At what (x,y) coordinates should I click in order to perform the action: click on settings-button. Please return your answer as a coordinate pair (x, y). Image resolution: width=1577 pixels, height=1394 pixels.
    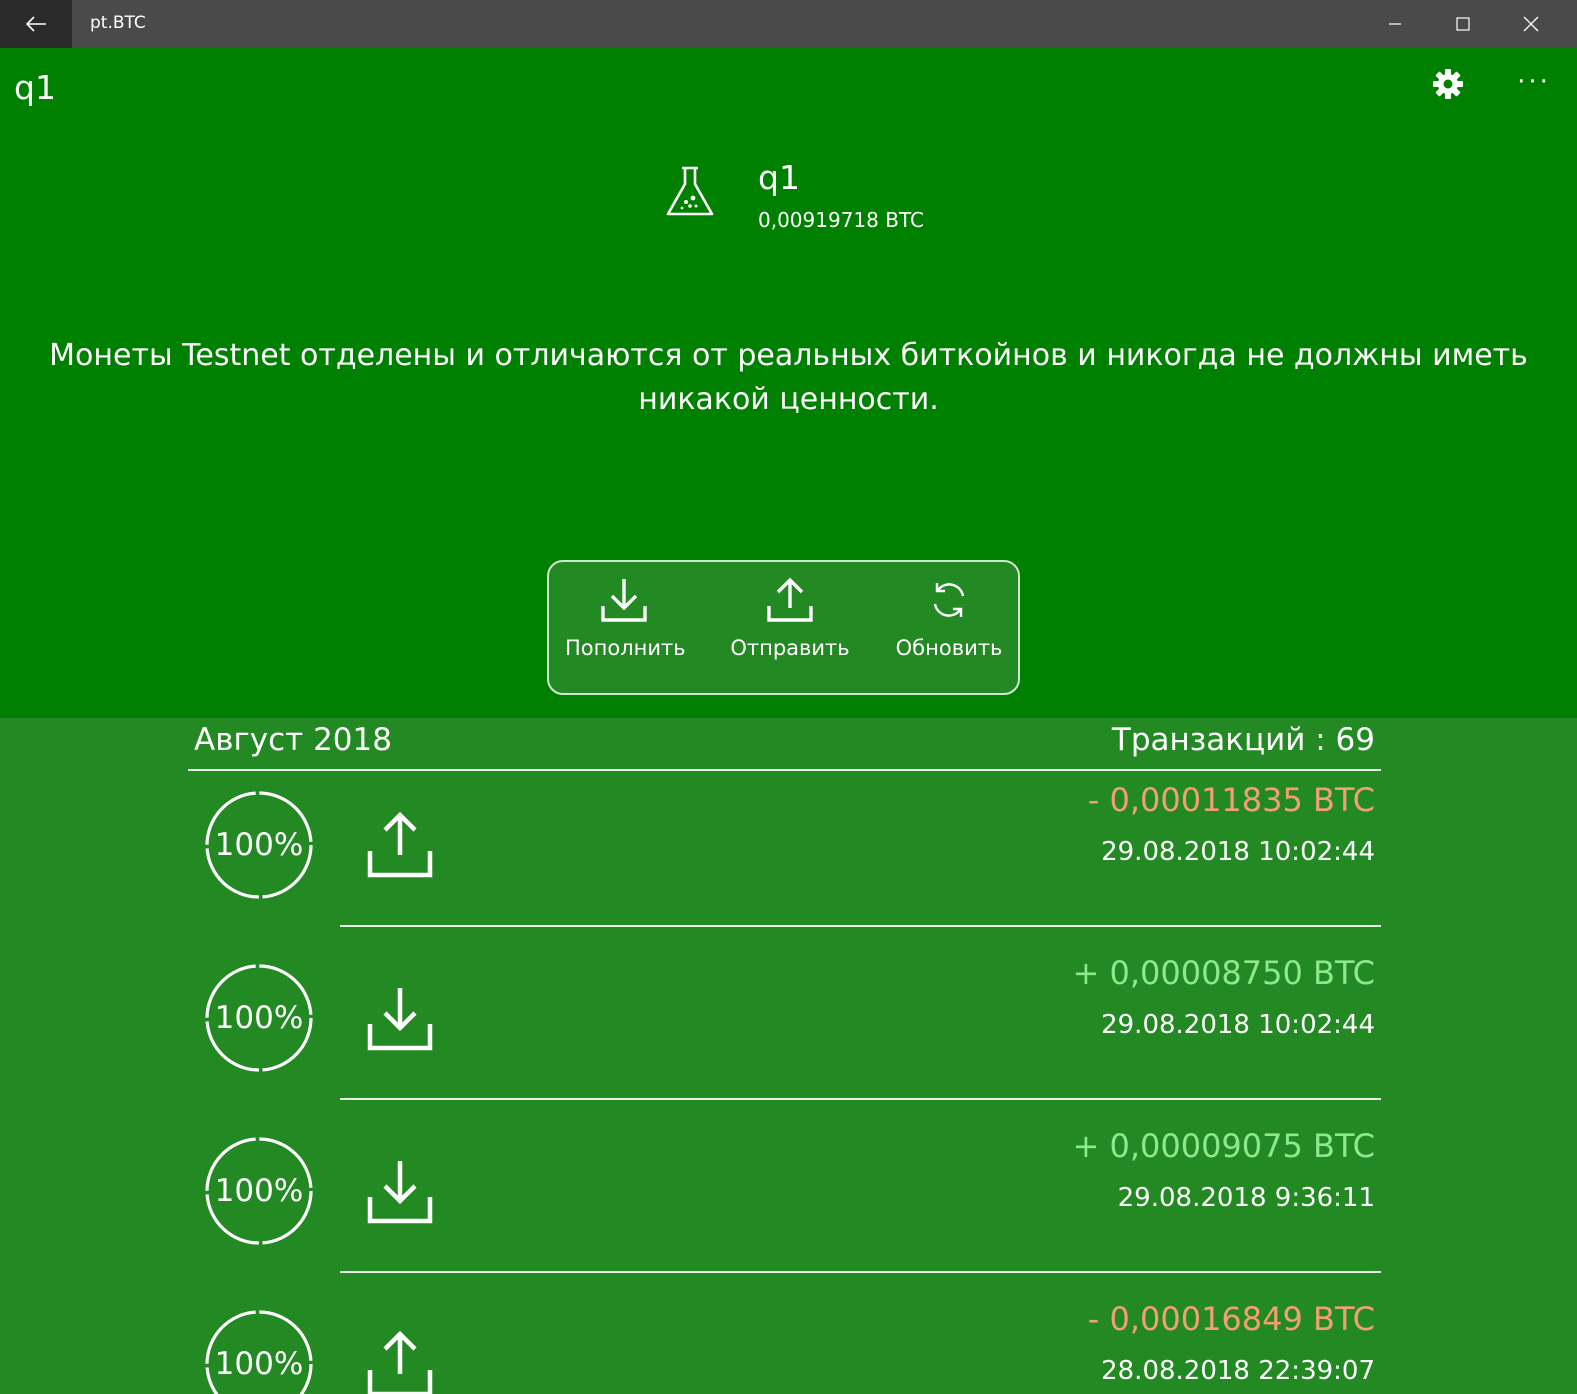
    Looking at the image, I should click on (1448, 84).